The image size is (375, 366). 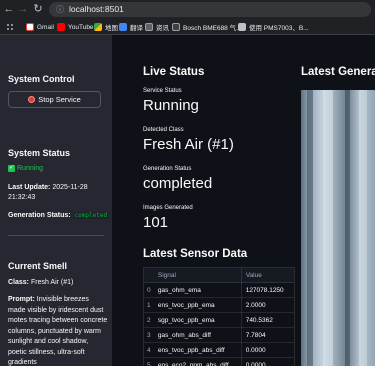 What do you see at coordinates (219, 305) in the screenshot?
I see `table-row: 1 ens_tvoc_ppb_ema 2.0000` at bounding box center [219, 305].